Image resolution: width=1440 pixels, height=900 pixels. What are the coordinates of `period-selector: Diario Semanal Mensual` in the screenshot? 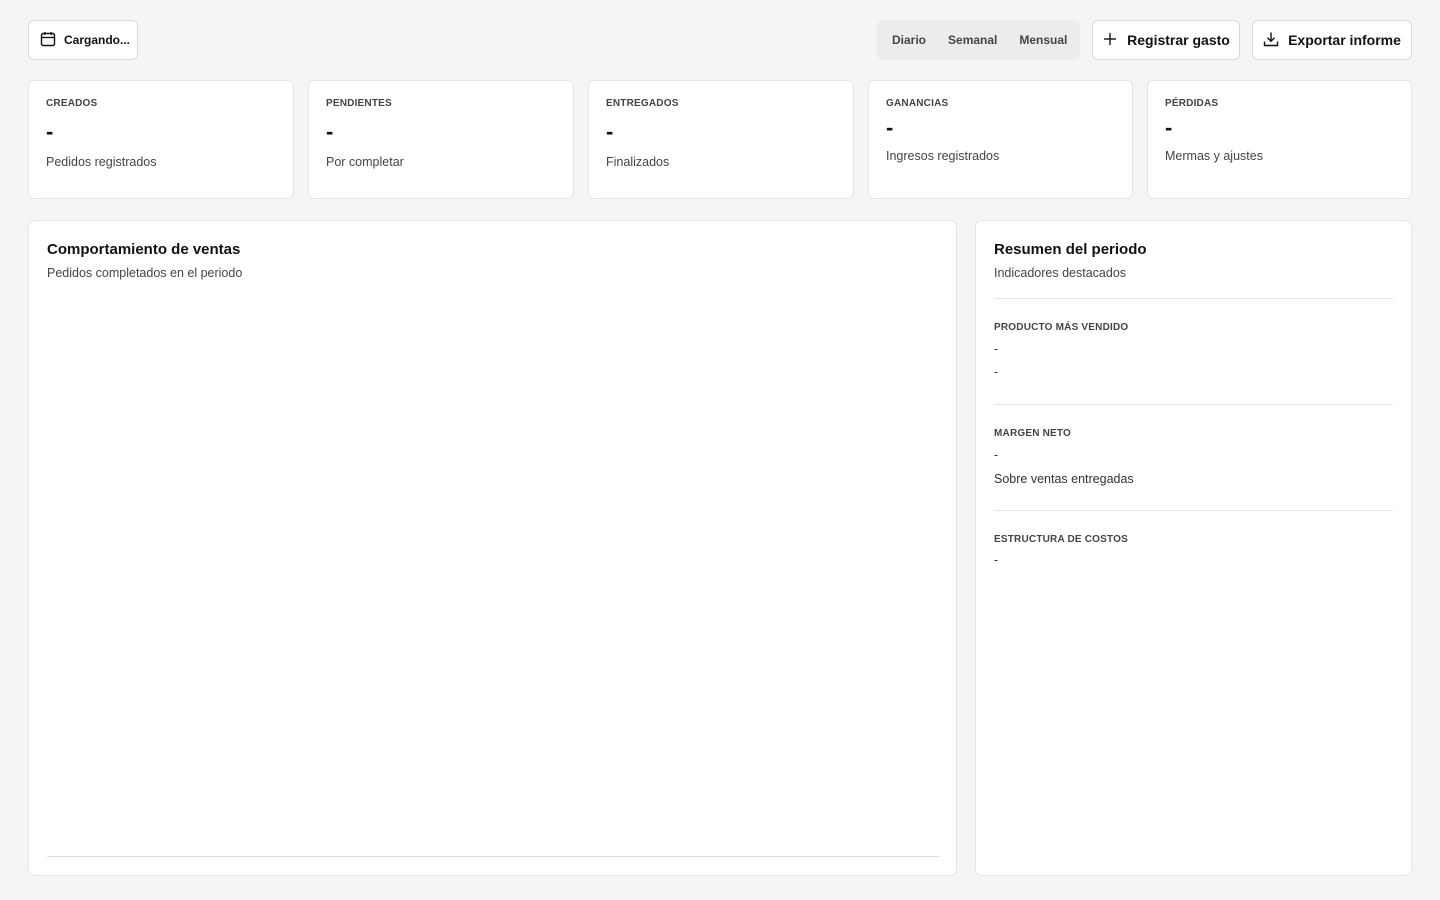 It's located at (978, 40).